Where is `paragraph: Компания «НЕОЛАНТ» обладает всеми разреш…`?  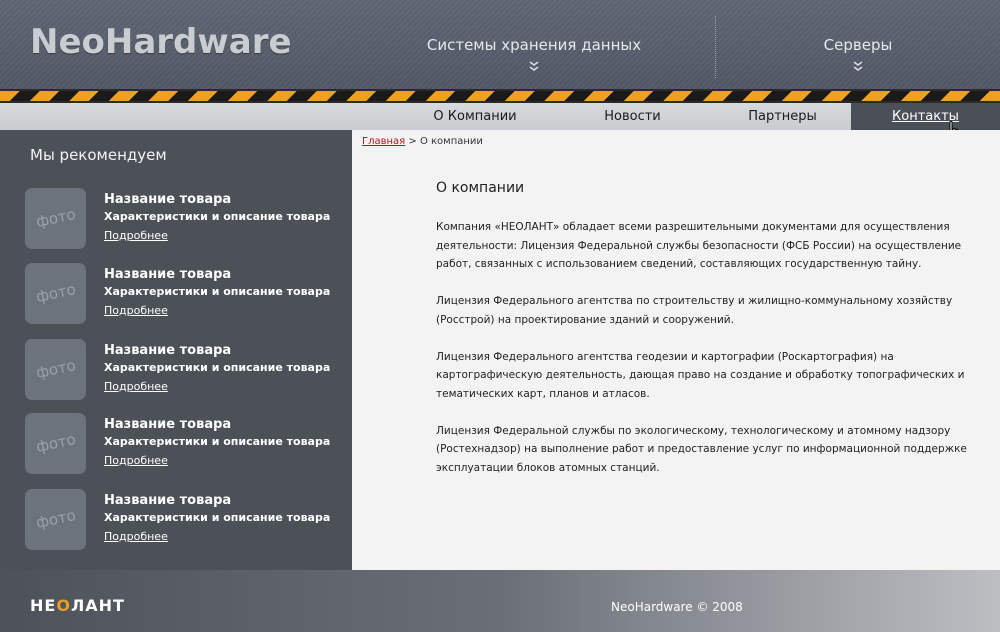 paragraph: Компания «НЕОЛАНТ» обладает всеми разреш… is located at coordinates (699, 245).